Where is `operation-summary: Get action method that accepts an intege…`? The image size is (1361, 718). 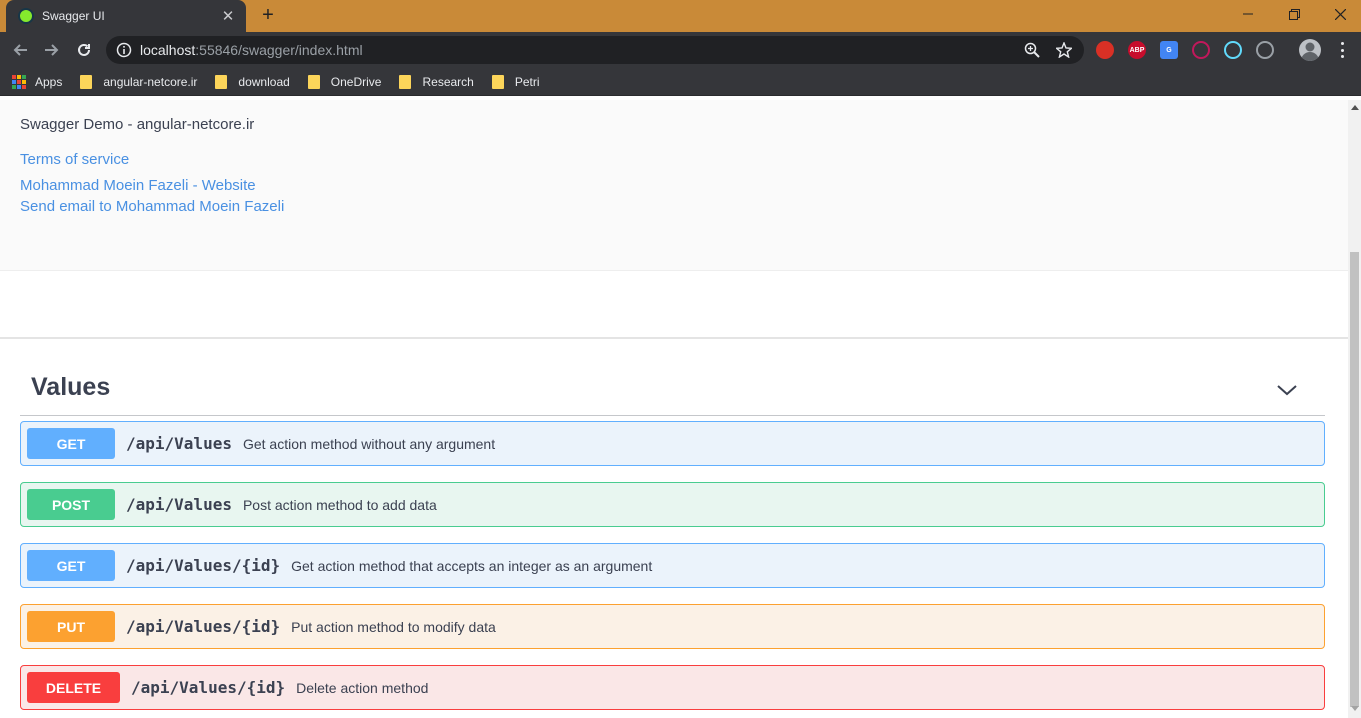 operation-summary: Get action method that accepts an intege… is located at coordinates (472, 565).